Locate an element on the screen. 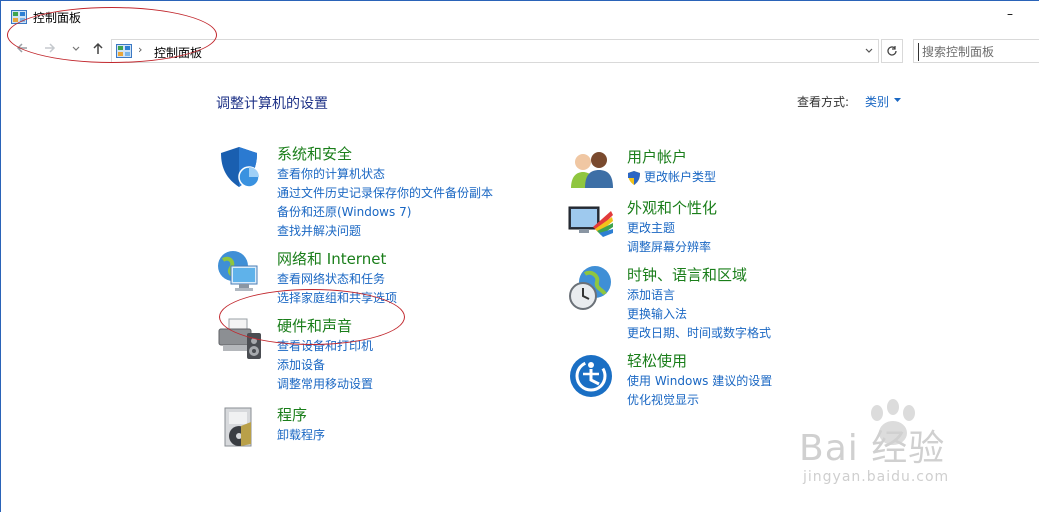  link-date-time-format: 更改日期、时间或数字格式 is located at coordinates (699, 333).